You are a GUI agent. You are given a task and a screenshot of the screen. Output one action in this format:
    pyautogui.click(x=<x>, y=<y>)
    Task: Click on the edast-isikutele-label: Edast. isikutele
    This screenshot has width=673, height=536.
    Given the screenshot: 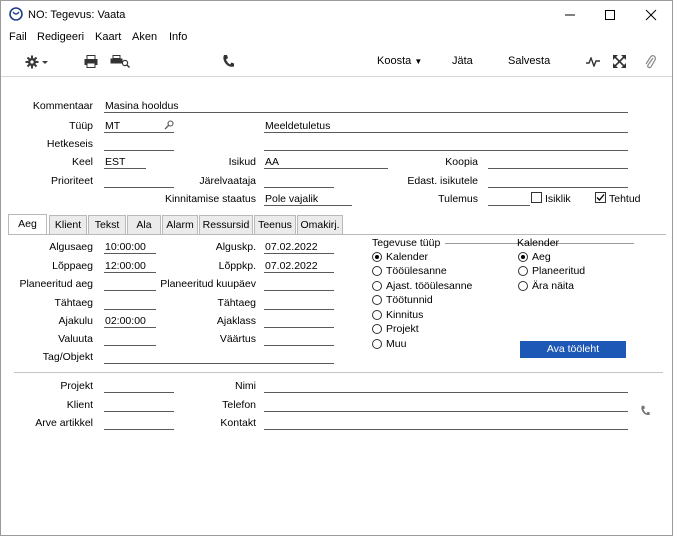 What is the action you would take?
    pyautogui.click(x=442, y=181)
    